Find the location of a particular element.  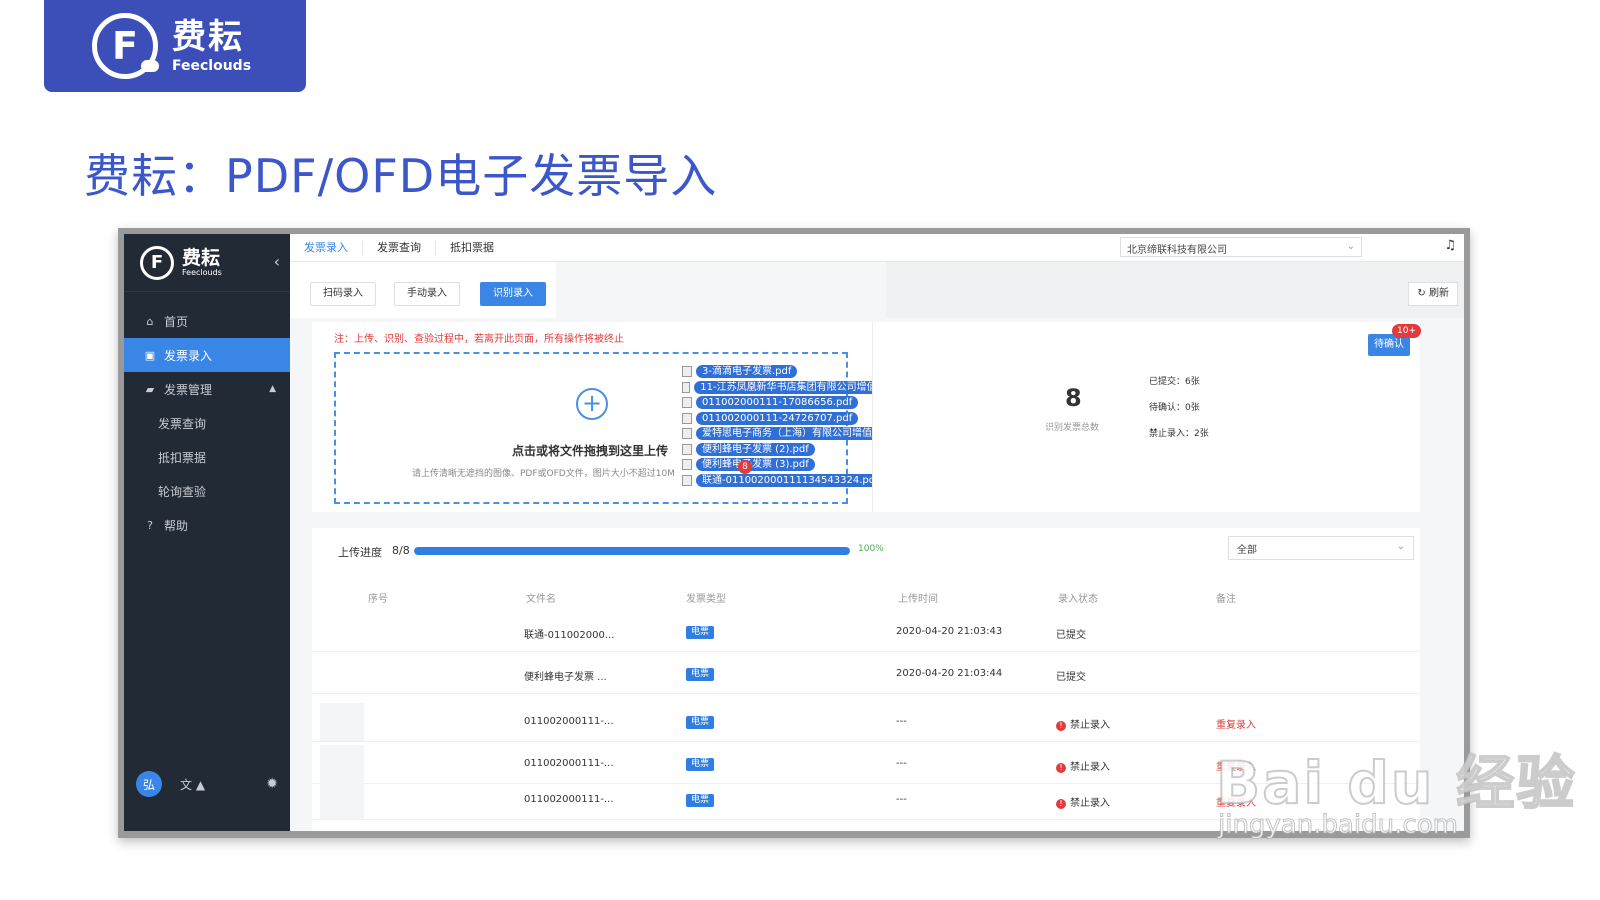

dropzone-title: 点击或将文件拖拽到这里上传 is located at coordinates (590, 451).